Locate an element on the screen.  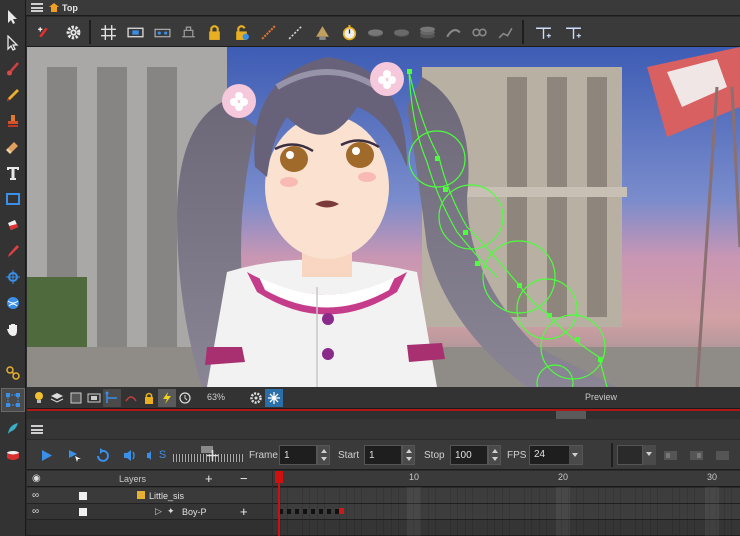
start-stepper is located at coordinates (408, 455).